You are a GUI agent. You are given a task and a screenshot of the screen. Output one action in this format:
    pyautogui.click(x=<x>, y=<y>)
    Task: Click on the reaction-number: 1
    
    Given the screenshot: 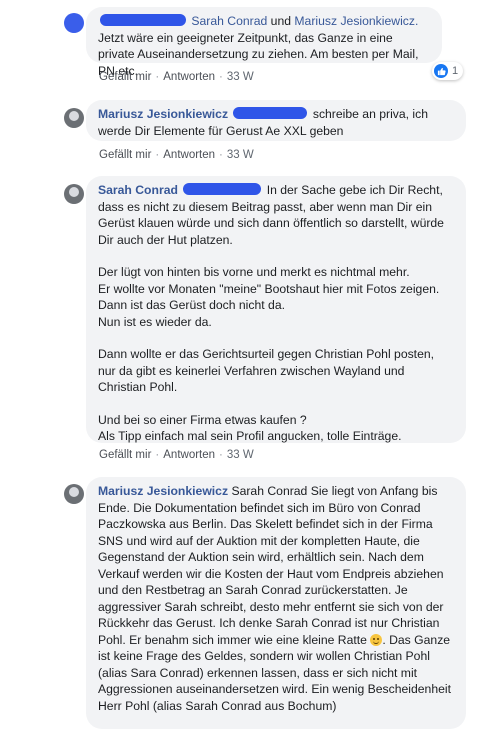 What is the action you would take?
    pyautogui.click(x=455, y=71)
    